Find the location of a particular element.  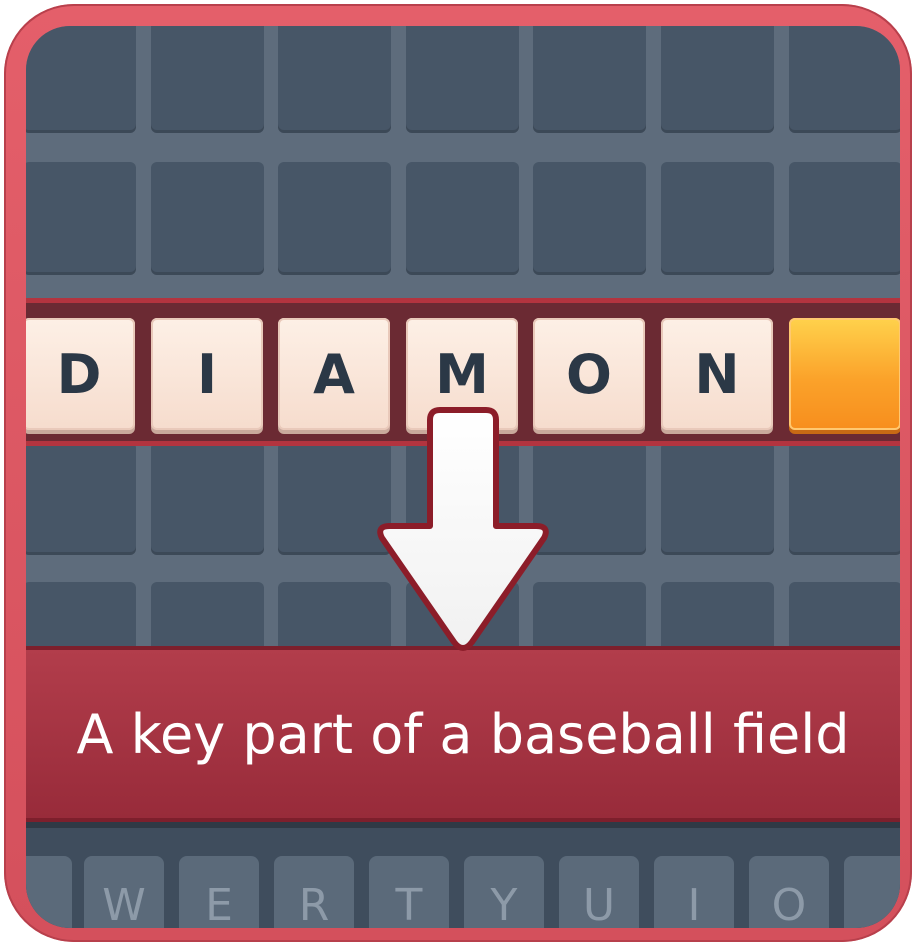

keyboard-key-y: Y is located at coordinates (504, 892).